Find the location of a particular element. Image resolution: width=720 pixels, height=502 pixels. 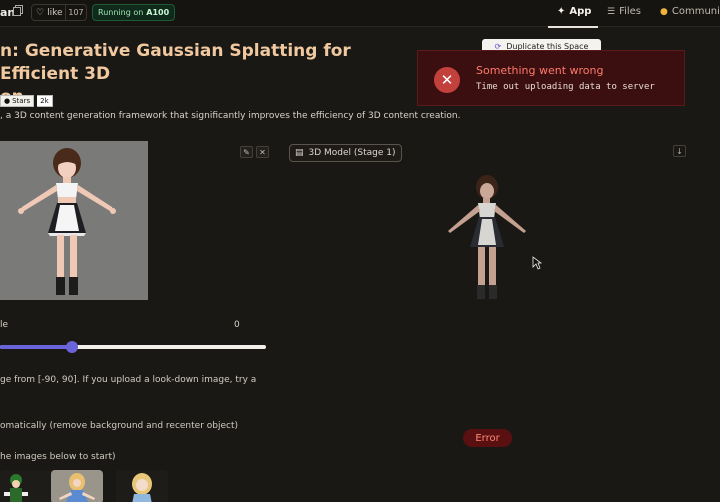

error-badge: Error is located at coordinates (487, 438).